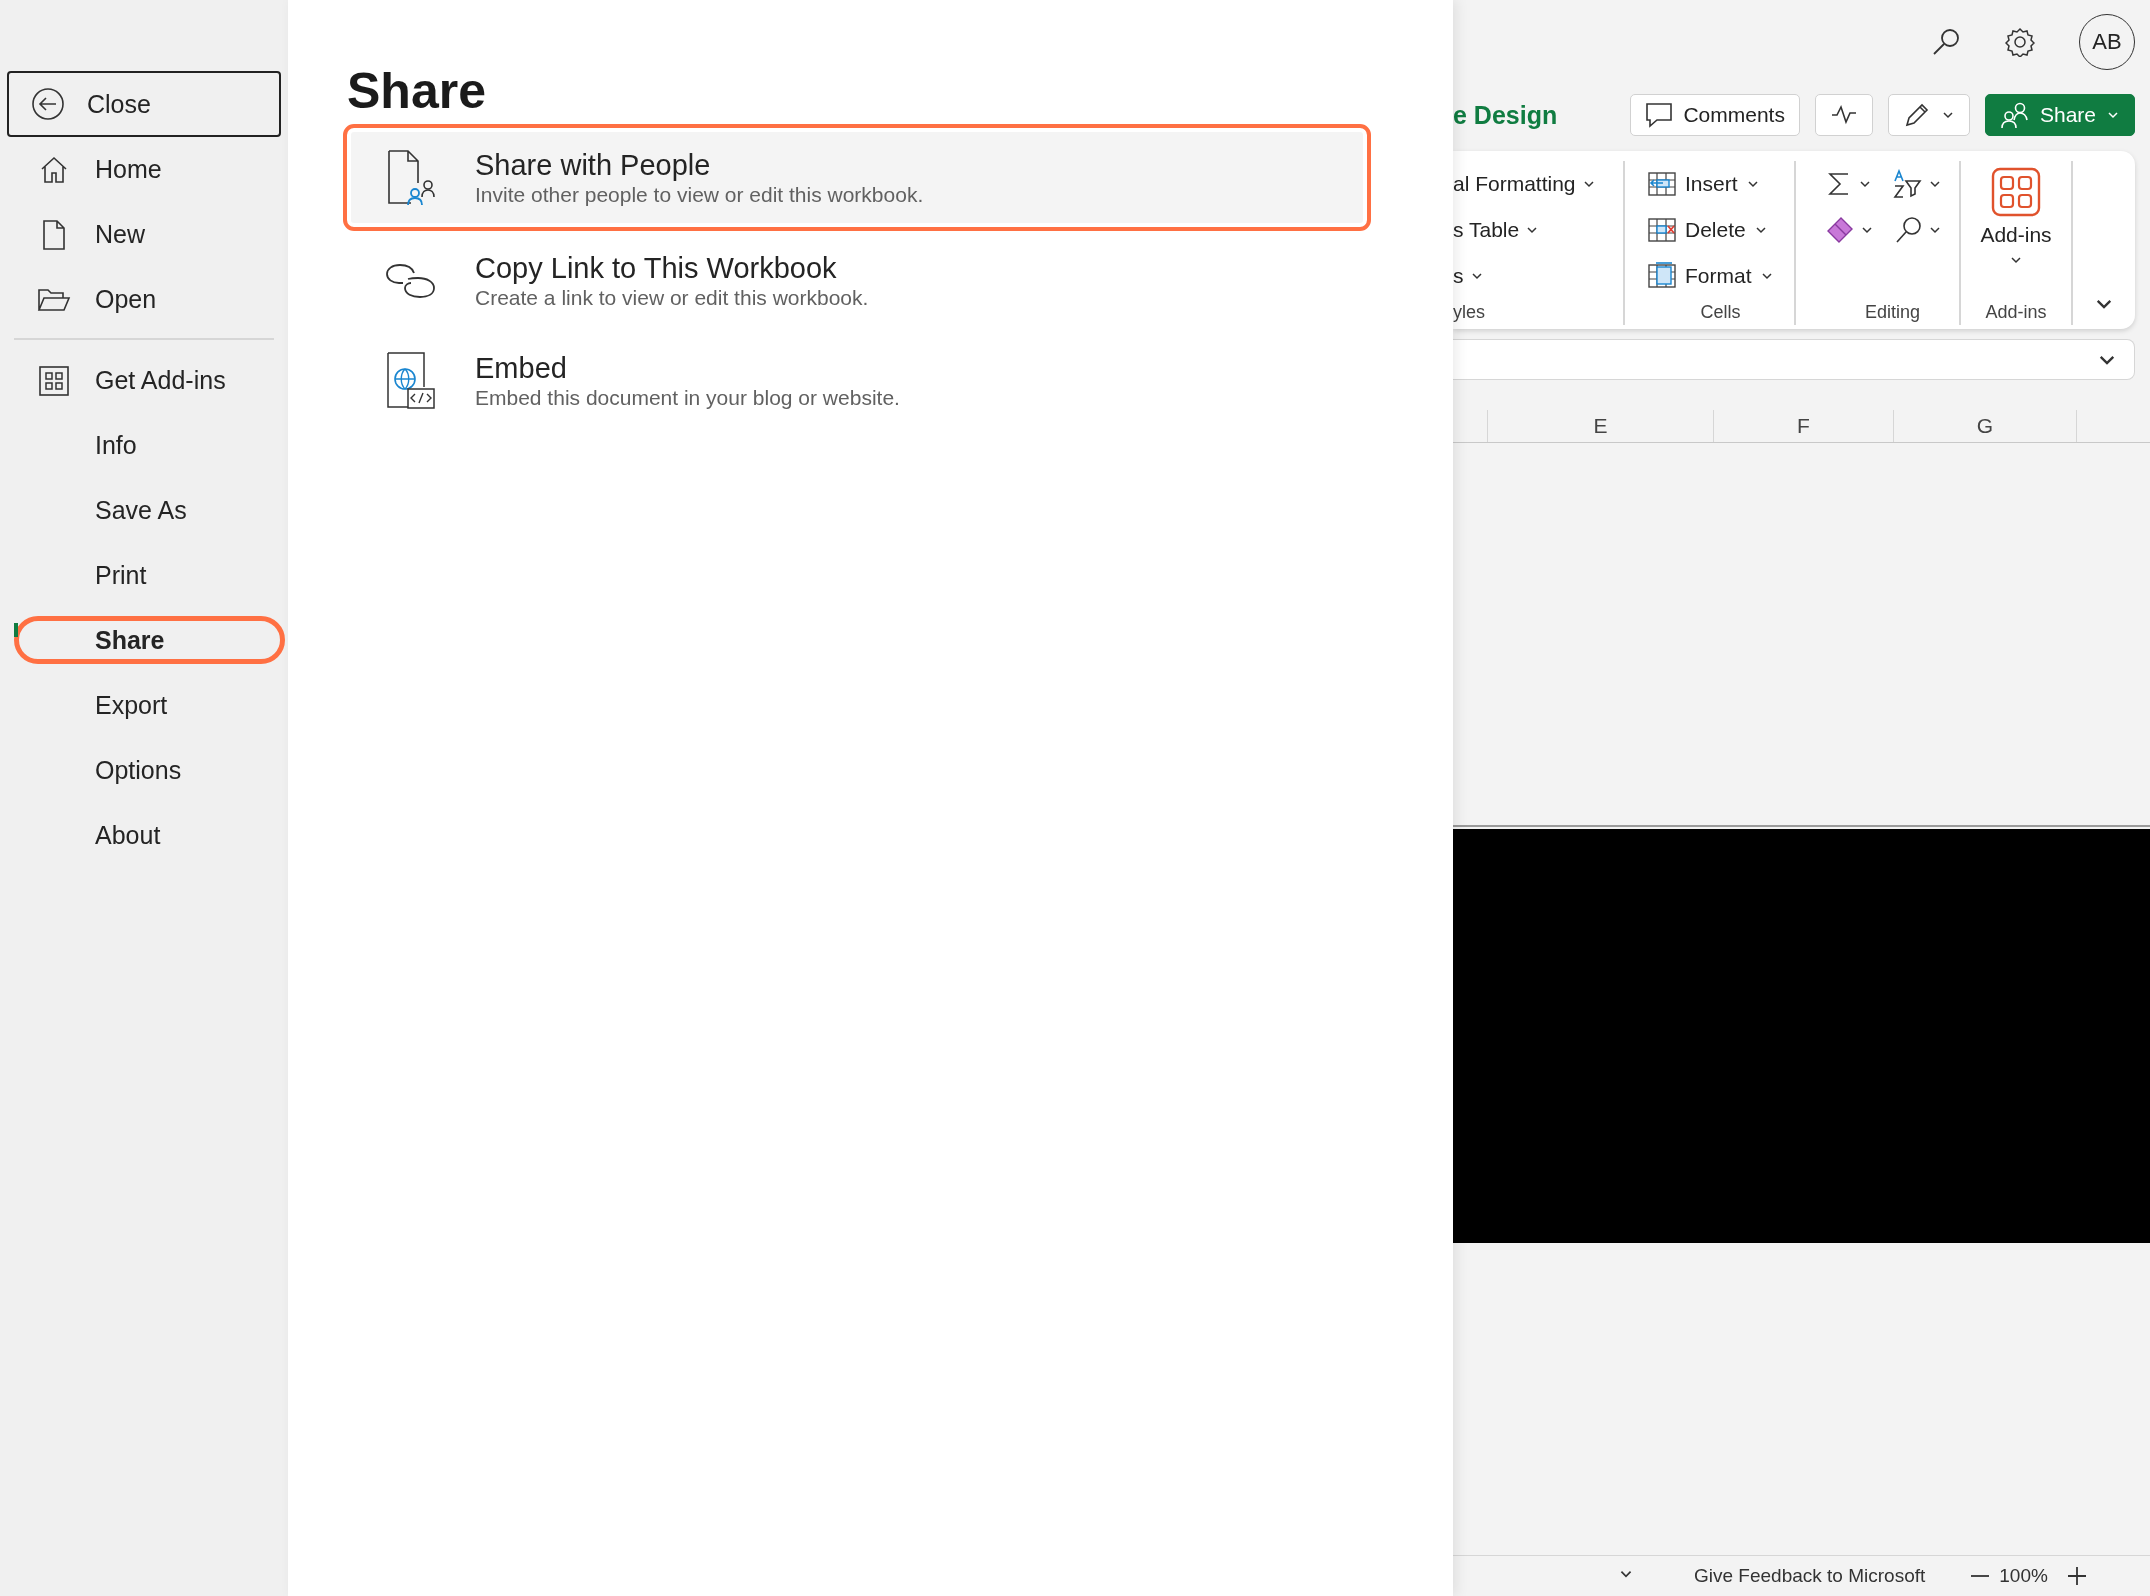 The width and height of the screenshot is (2150, 1596). I want to click on settings-icon, so click(2020, 42).